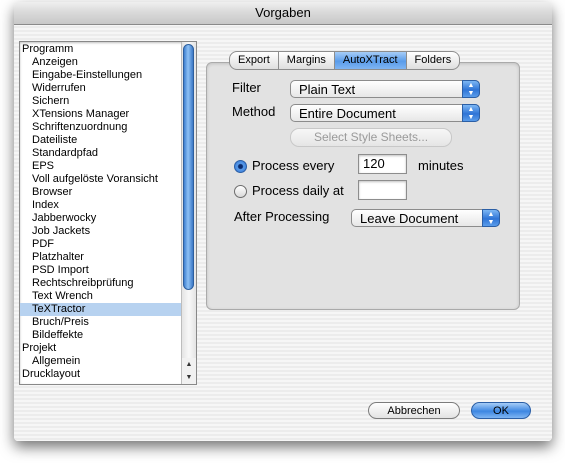 This screenshot has height=463, width=565. I want to click on list-item: XTensions Manager, so click(101, 114).